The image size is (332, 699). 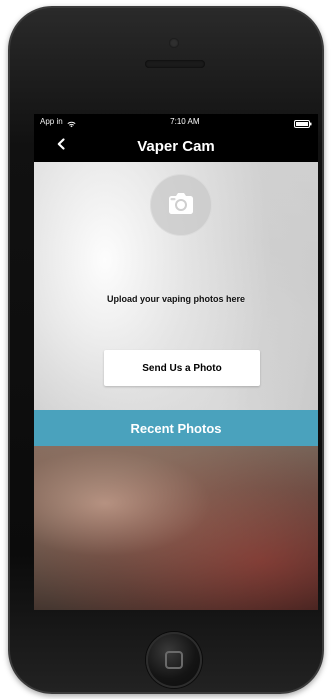 I want to click on recent-photos-label: Recent Photos, so click(x=176, y=428).